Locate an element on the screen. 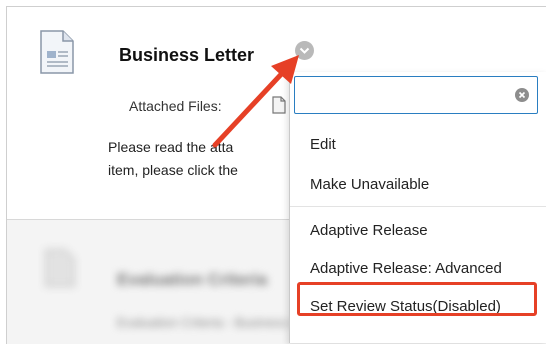  item-description-line: item, please click the is located at coordinates (173, 170).